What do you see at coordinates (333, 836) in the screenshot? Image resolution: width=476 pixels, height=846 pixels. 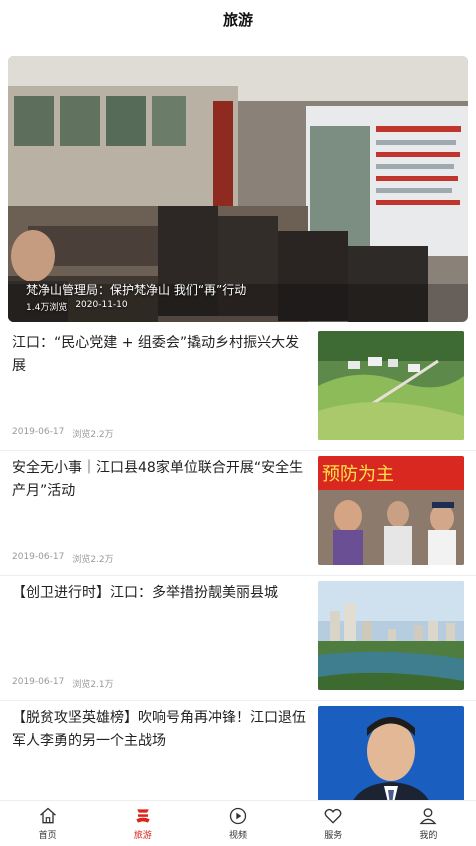 I see `tab-label: 服务` at bounding box center [333, 836].